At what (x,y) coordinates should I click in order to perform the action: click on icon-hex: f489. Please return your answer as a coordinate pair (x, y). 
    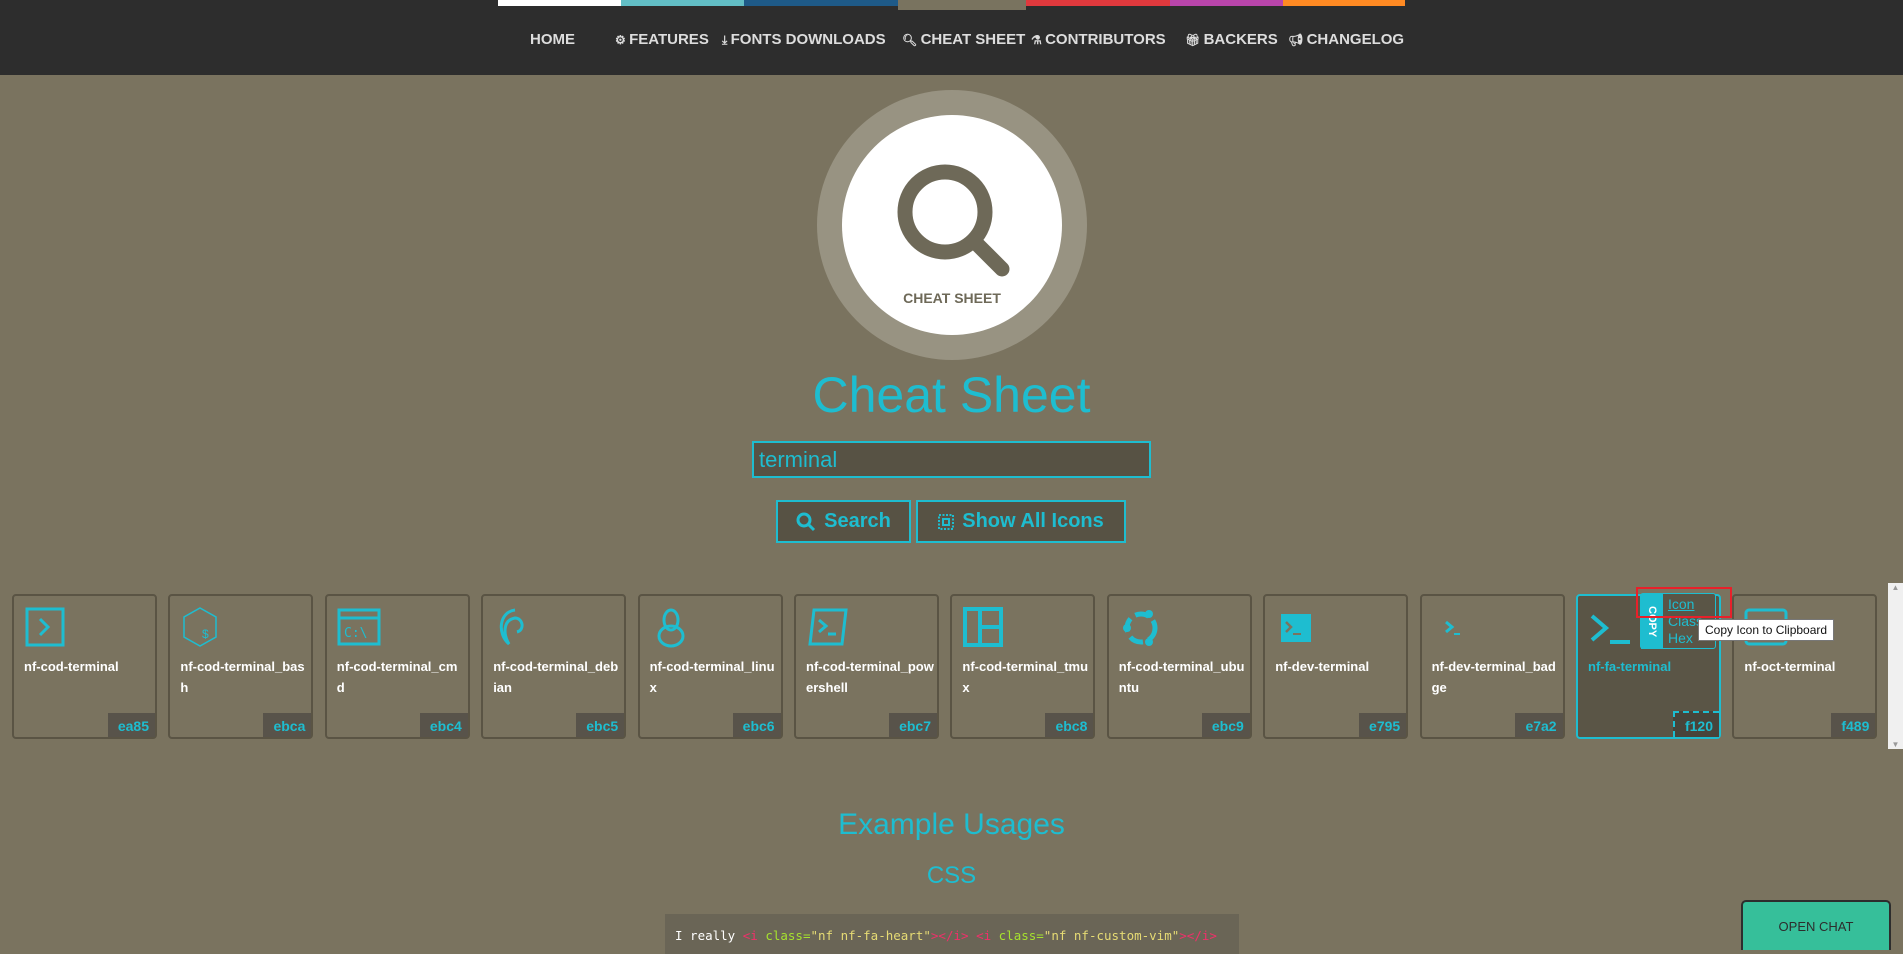
    Looking at the image, I should click on (1853, 725).